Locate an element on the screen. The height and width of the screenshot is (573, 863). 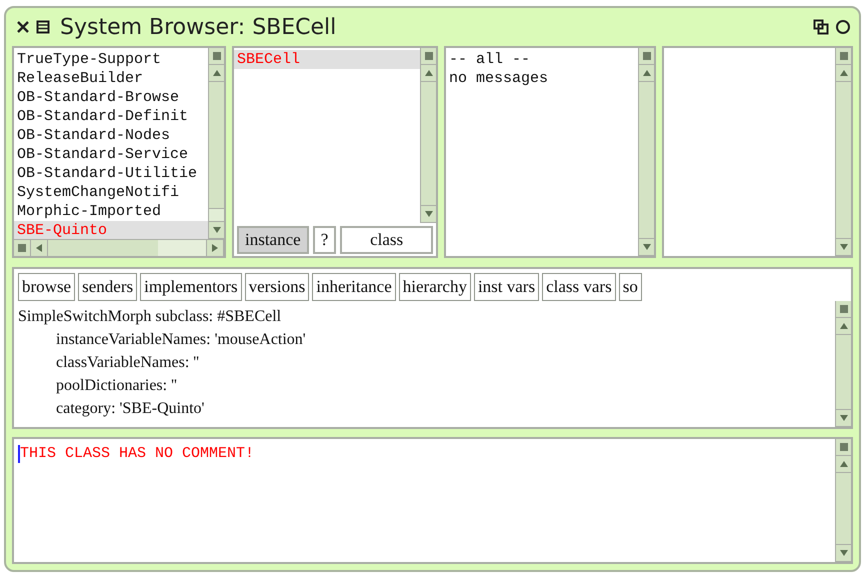
toolbar-button: senders is located at coordinates (108, 287).